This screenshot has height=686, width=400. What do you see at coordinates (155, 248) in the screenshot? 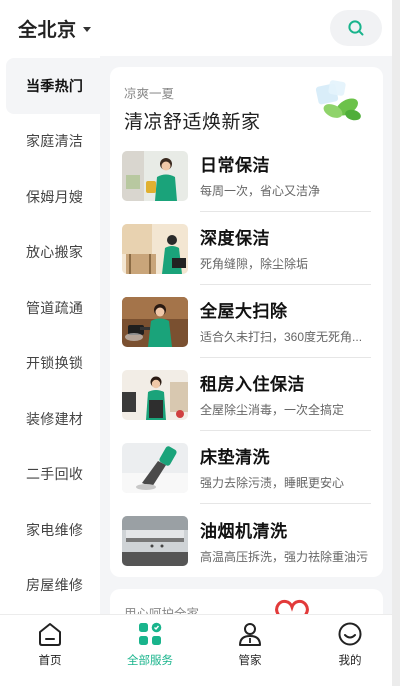
I see `deep-cleaning-photo` at bounding box center [155, 248].